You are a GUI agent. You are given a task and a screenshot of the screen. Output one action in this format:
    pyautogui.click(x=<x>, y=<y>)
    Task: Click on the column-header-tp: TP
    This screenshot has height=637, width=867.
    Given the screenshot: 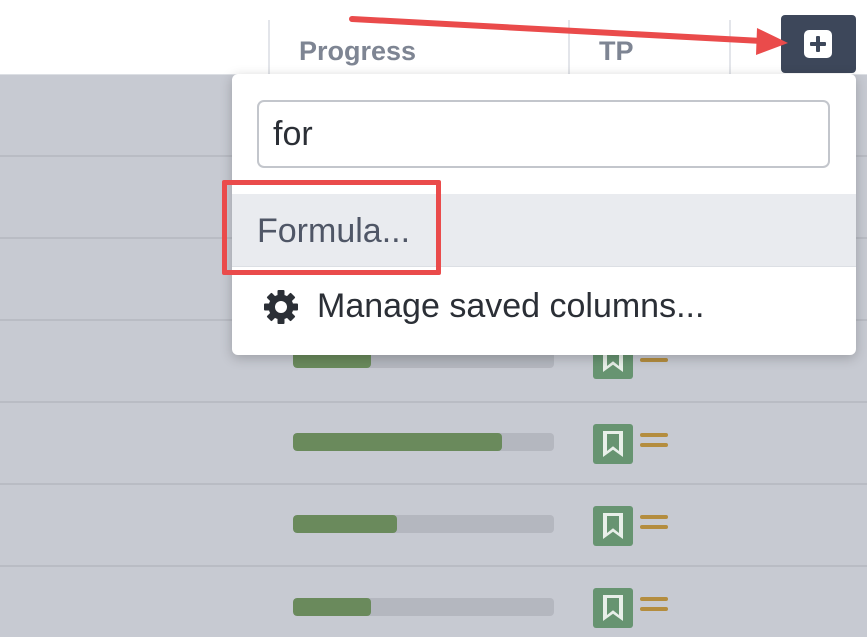 What is the action you would take?
    pyautogui.click(x=616, y=51)
    